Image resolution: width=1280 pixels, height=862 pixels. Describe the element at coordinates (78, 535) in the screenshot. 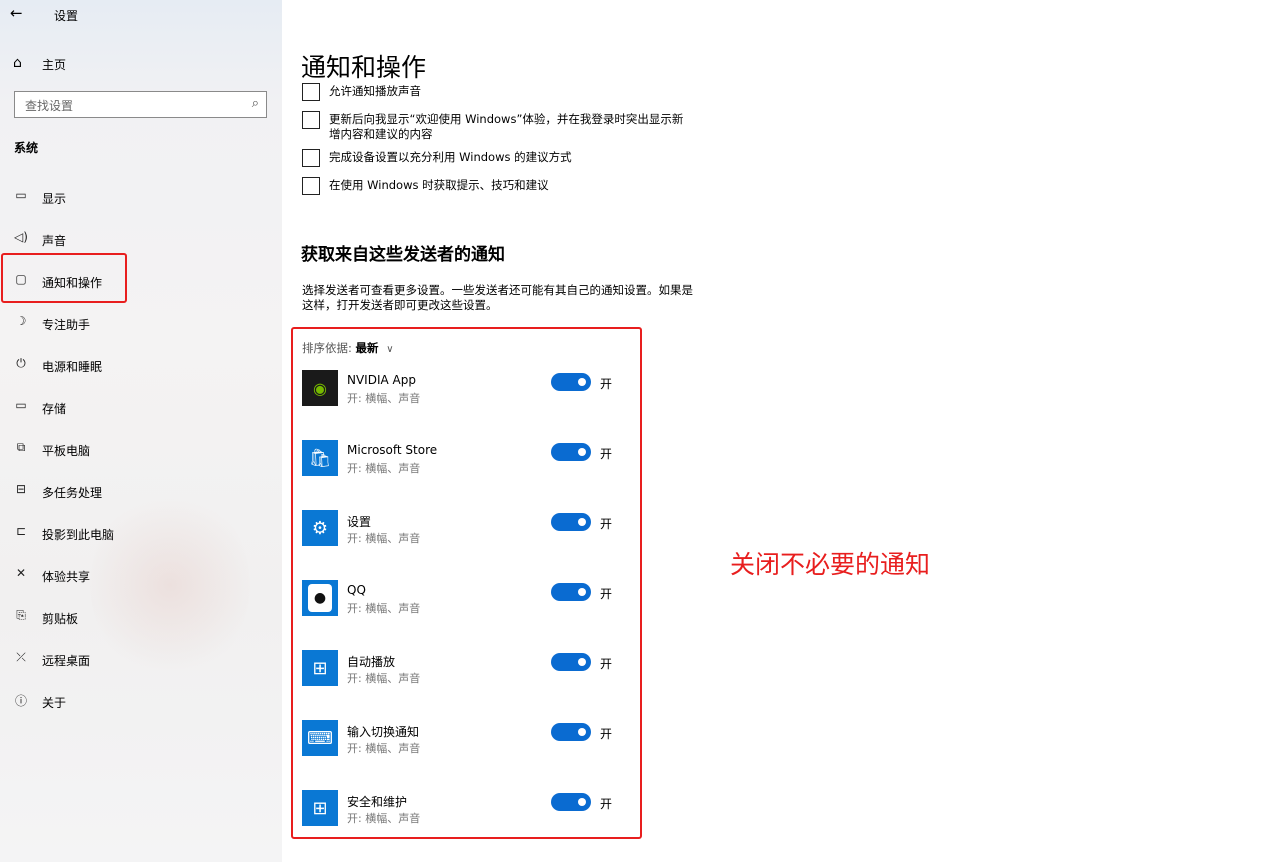

I see `sidebar-item-label: 投影到此电脑` at that location.